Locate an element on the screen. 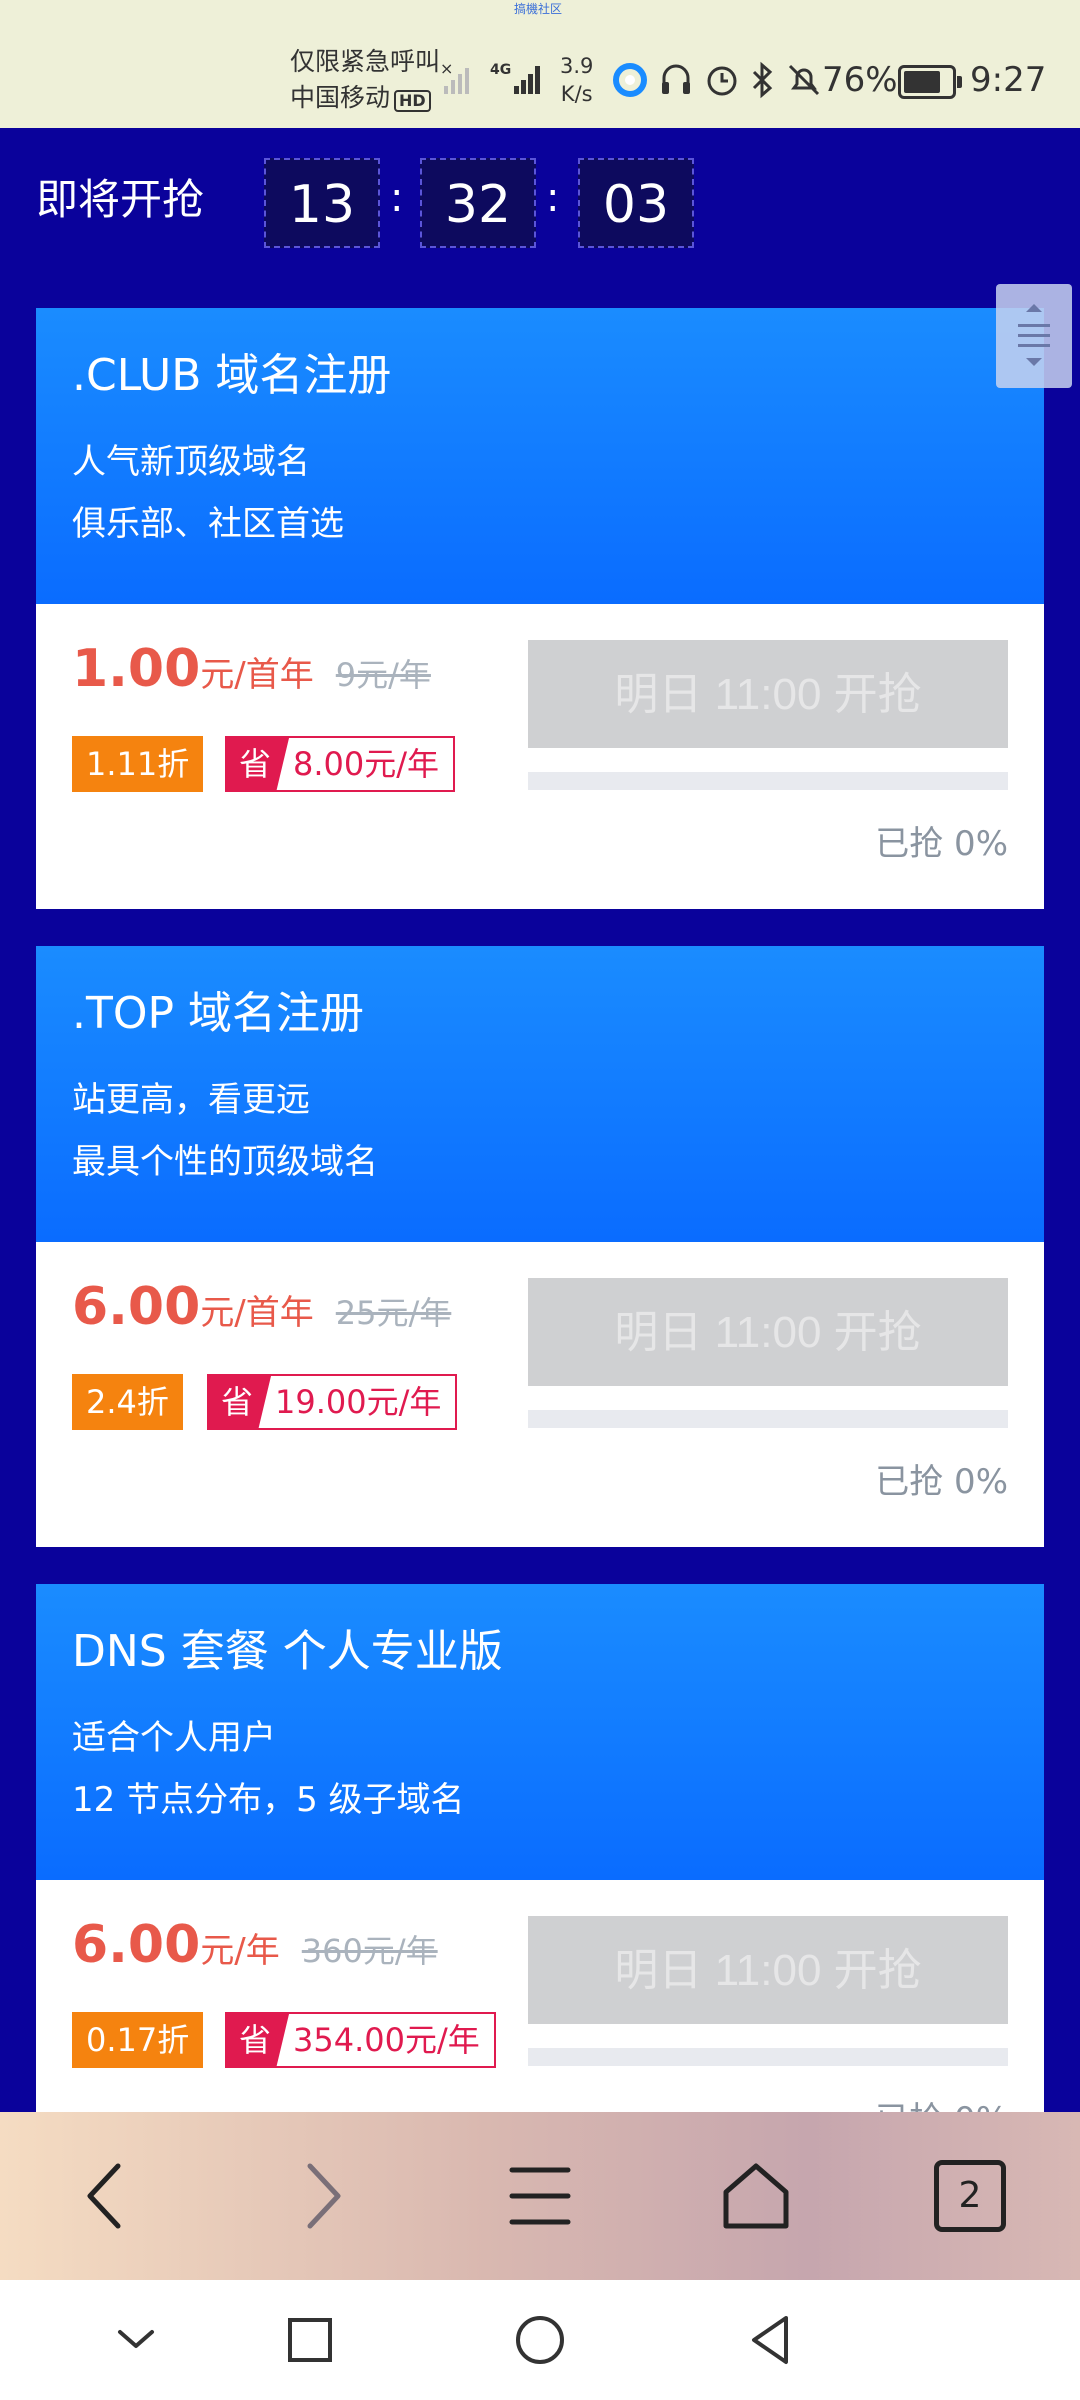  savings-badge: 省 354.00元/年 is located at coordinates (360, 2040).